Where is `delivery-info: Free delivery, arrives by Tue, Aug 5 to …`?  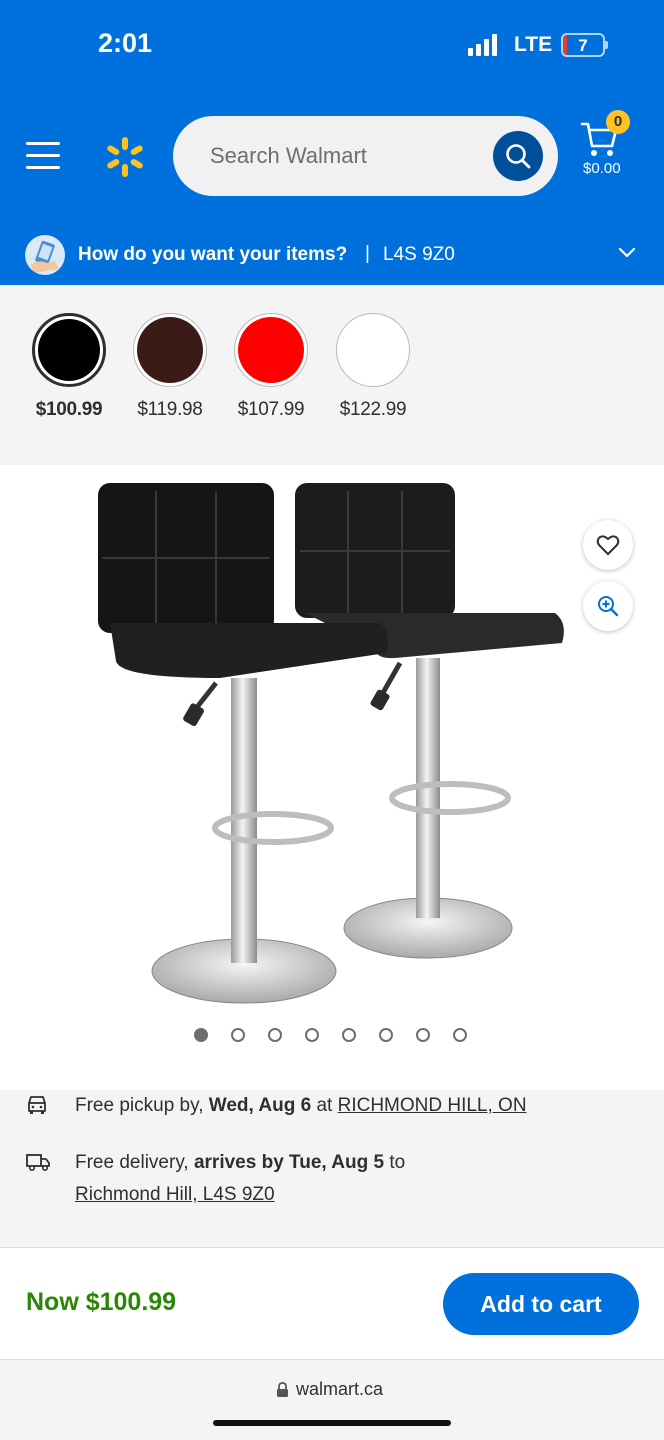
delivery-info: Free delivery, arrives by Tue, Aug 5 to … is located at coordinates (240, 1179).